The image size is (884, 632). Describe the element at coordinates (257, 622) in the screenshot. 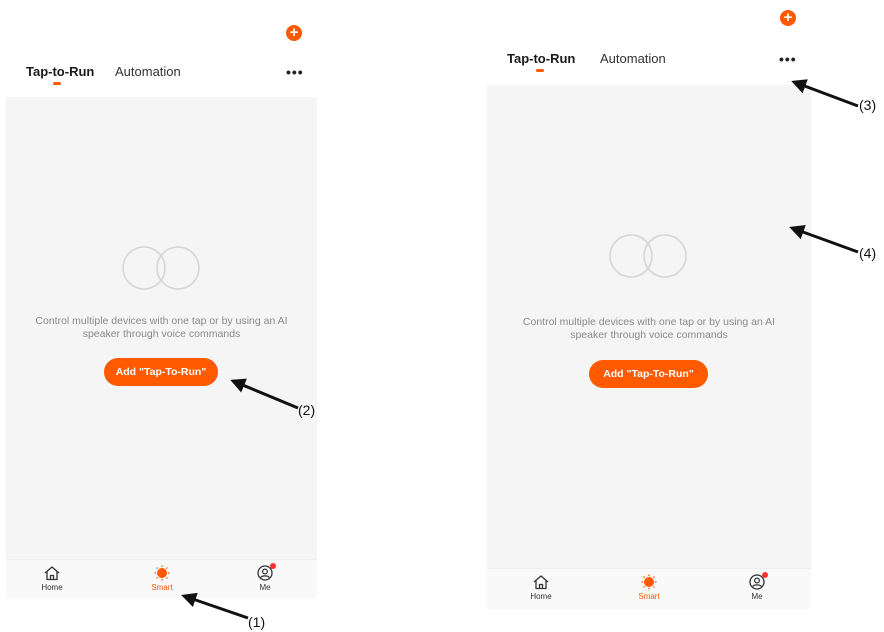

I see `annotation-label-1: (1)` at that location.